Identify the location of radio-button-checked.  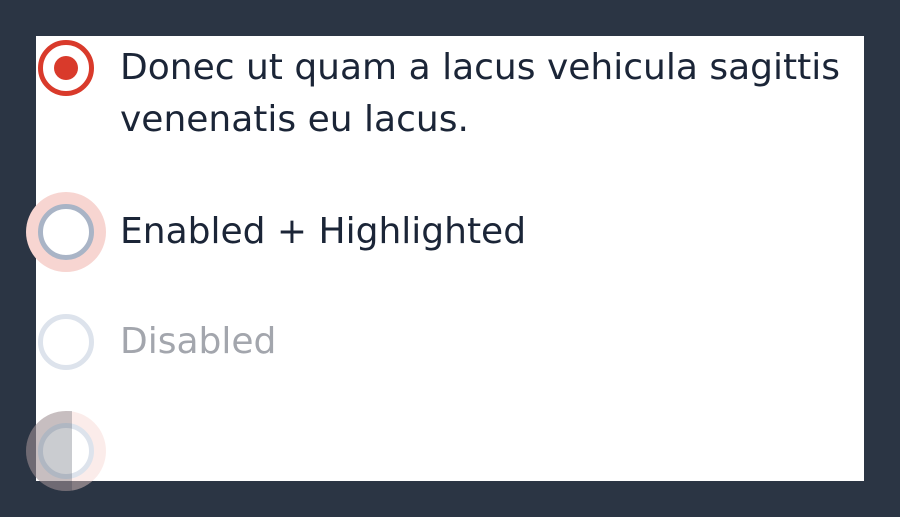
(66, 68).